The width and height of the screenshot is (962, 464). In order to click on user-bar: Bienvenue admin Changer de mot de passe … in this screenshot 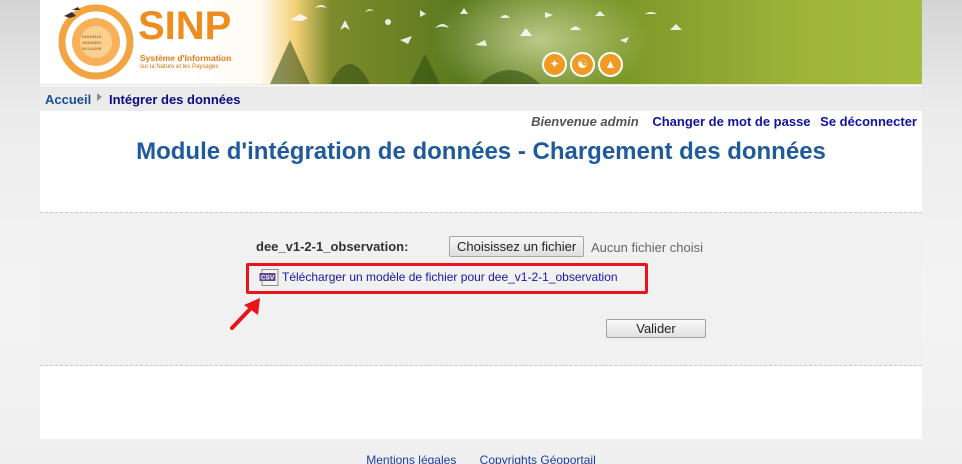, I will do `click(724, 121)`.